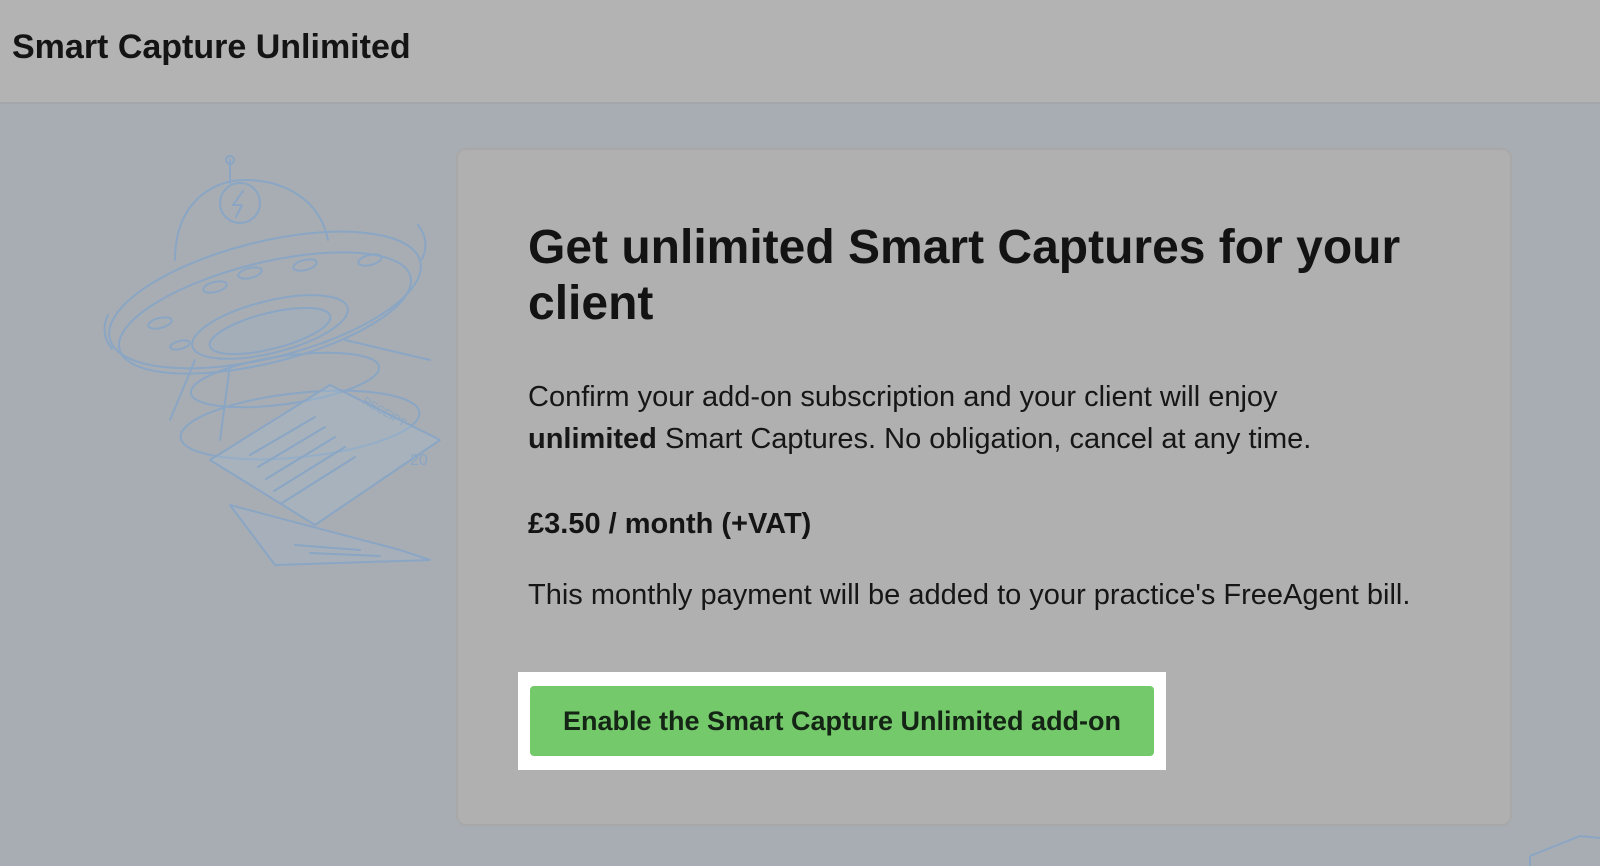 The height and width of the screenshot is (866, 1600). What do you see at coordinates (592, 439) in the screenshot?
I see `description-bold: unlimited` at bounding box center [592, 439].